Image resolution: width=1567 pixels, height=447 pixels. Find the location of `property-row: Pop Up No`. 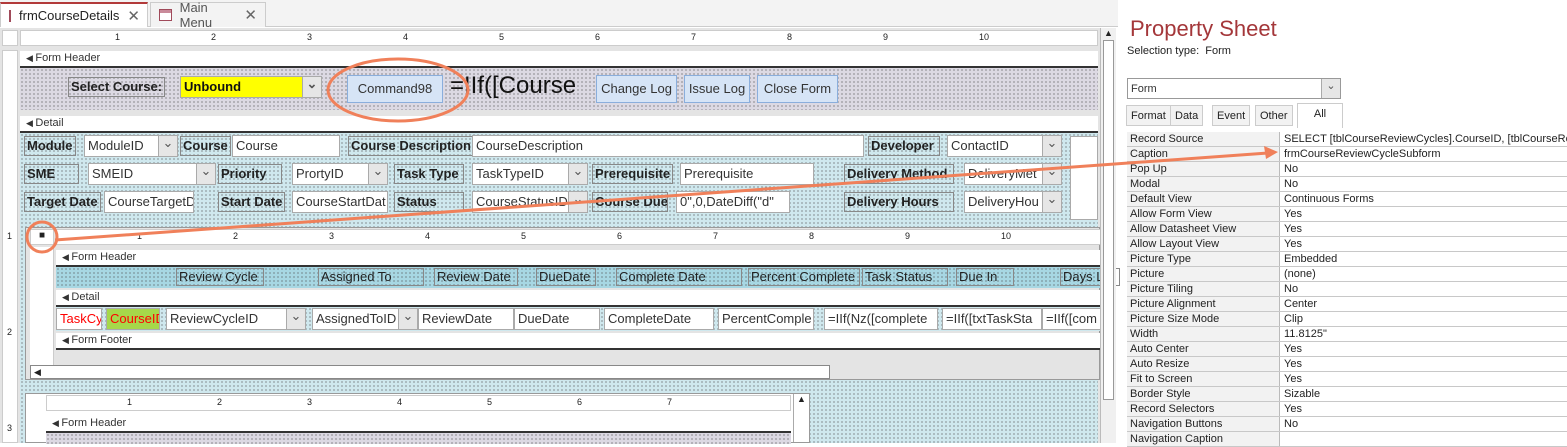

property-row: Pop Up No is located at coordinates (1347, 169).